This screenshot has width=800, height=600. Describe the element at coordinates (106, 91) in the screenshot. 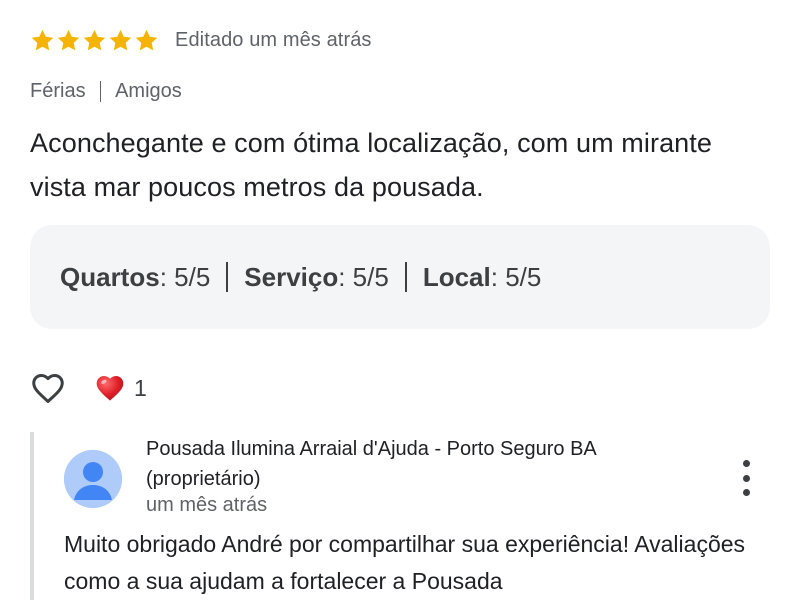

I see `trip-tags: Férias Amigos` at that location.